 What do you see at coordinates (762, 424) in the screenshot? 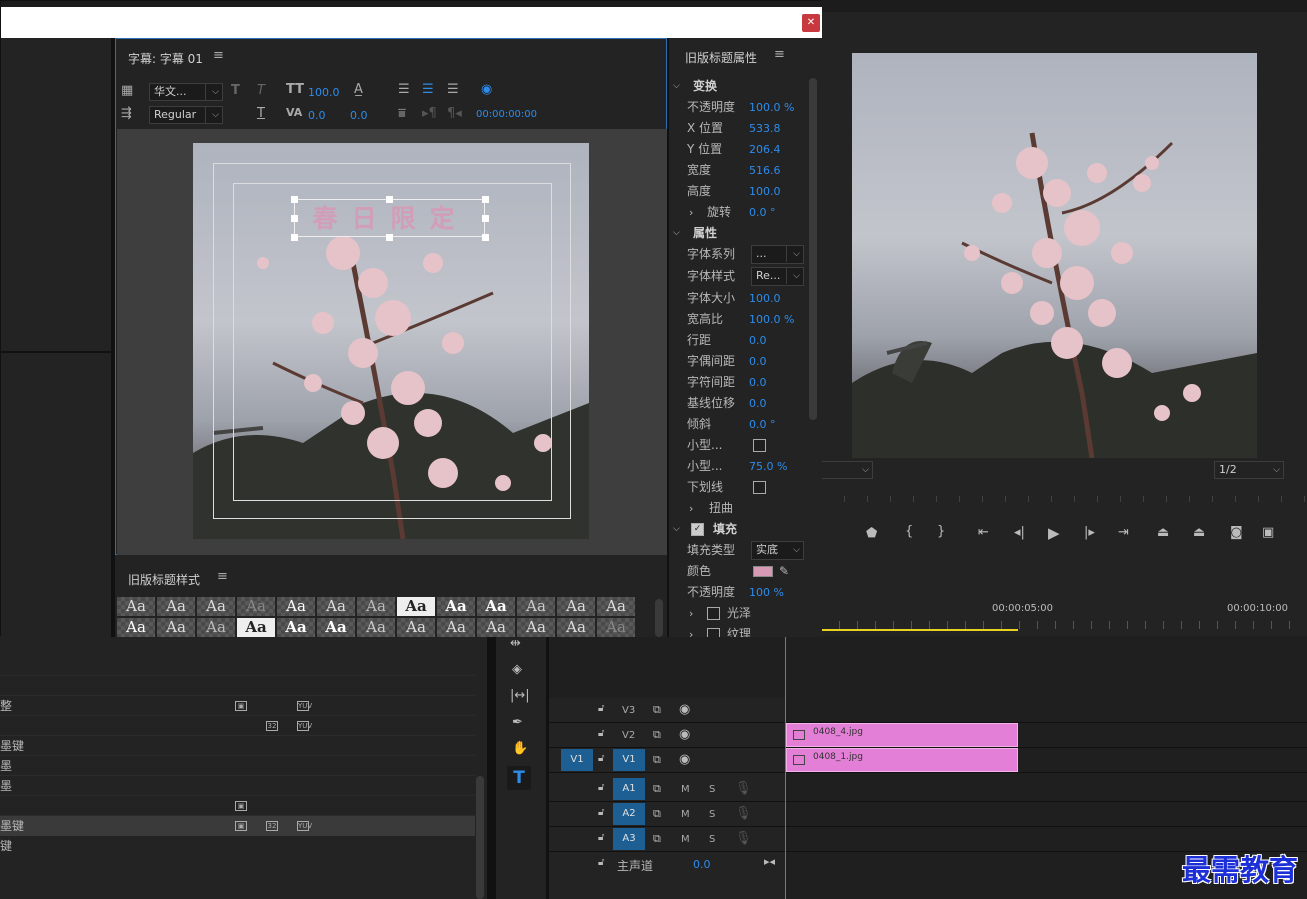
I see `property-value: 0.0 °` at bounding box center [762, 424].